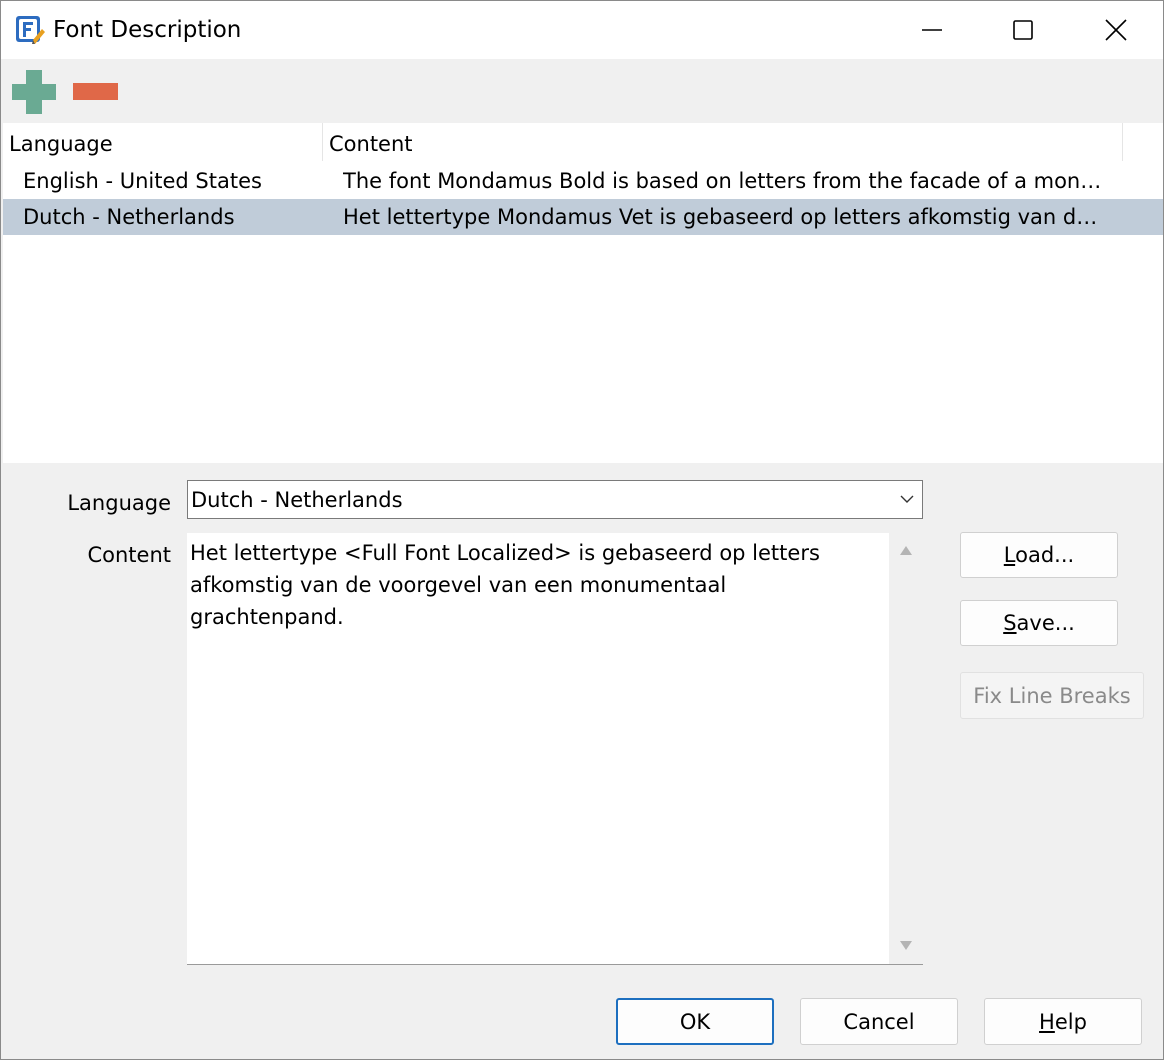 The image size is (1164, 1060). I want to click on scroll-down-arrow-icon, so click(906, 945).